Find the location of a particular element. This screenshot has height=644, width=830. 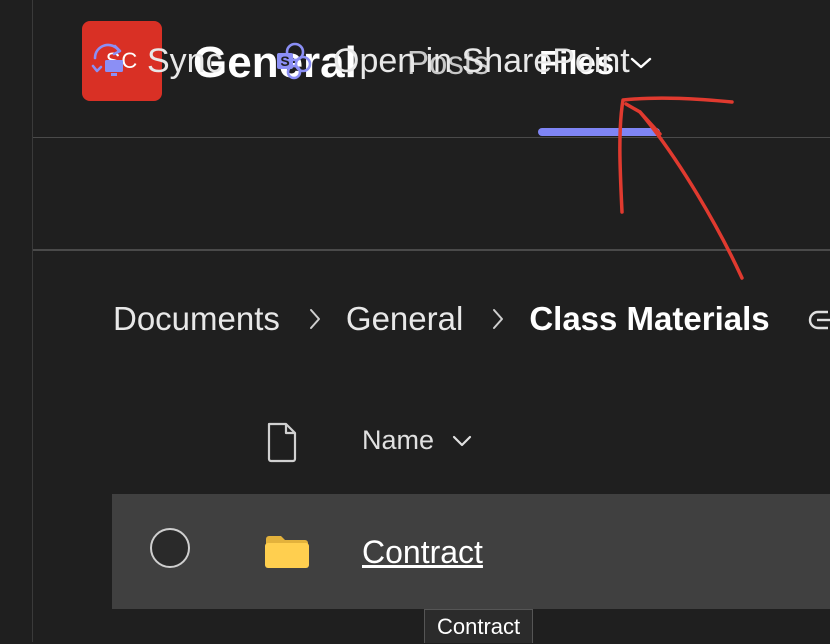

sync-label: Sync is located at coordinates (185, 60).